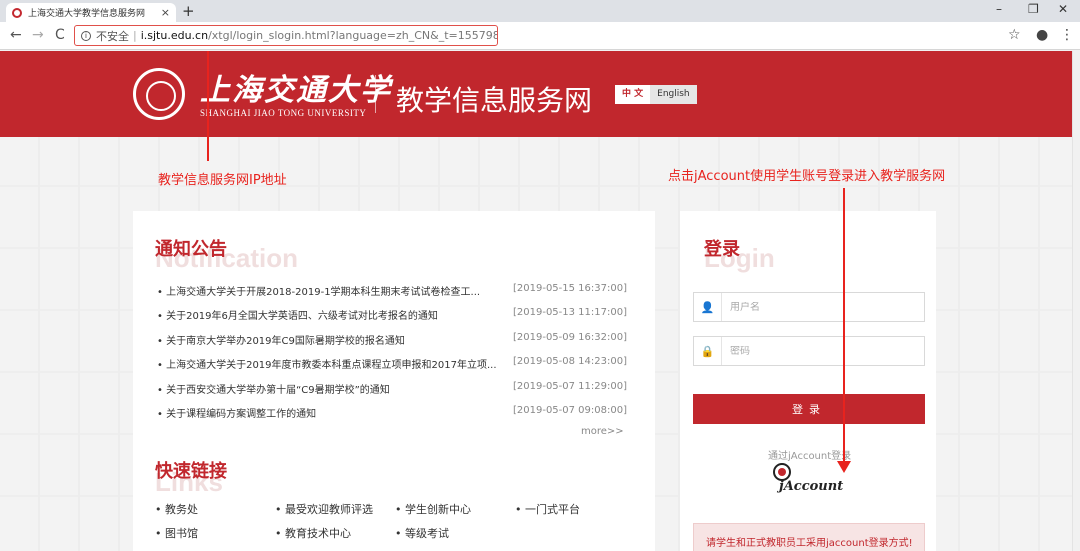 The width and height of the screenshot is (1080, 551). I want to click on reload-icon: C, so click(60, 35).